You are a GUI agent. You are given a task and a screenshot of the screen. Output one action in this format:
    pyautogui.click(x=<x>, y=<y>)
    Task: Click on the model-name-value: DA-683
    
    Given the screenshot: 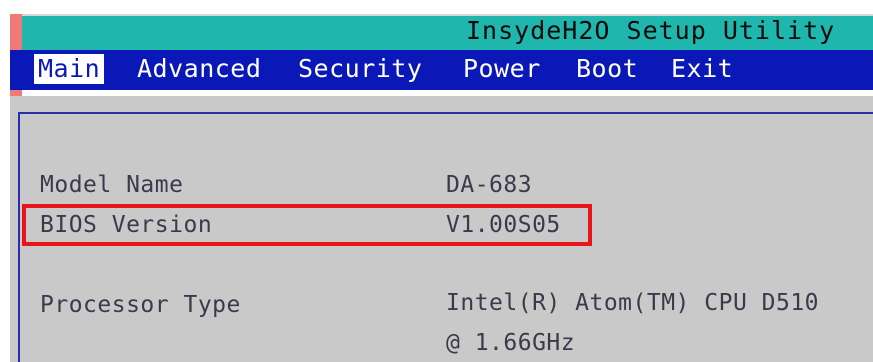 What is the action you would take?
    pyautogui.click(x=489, y=185)
    